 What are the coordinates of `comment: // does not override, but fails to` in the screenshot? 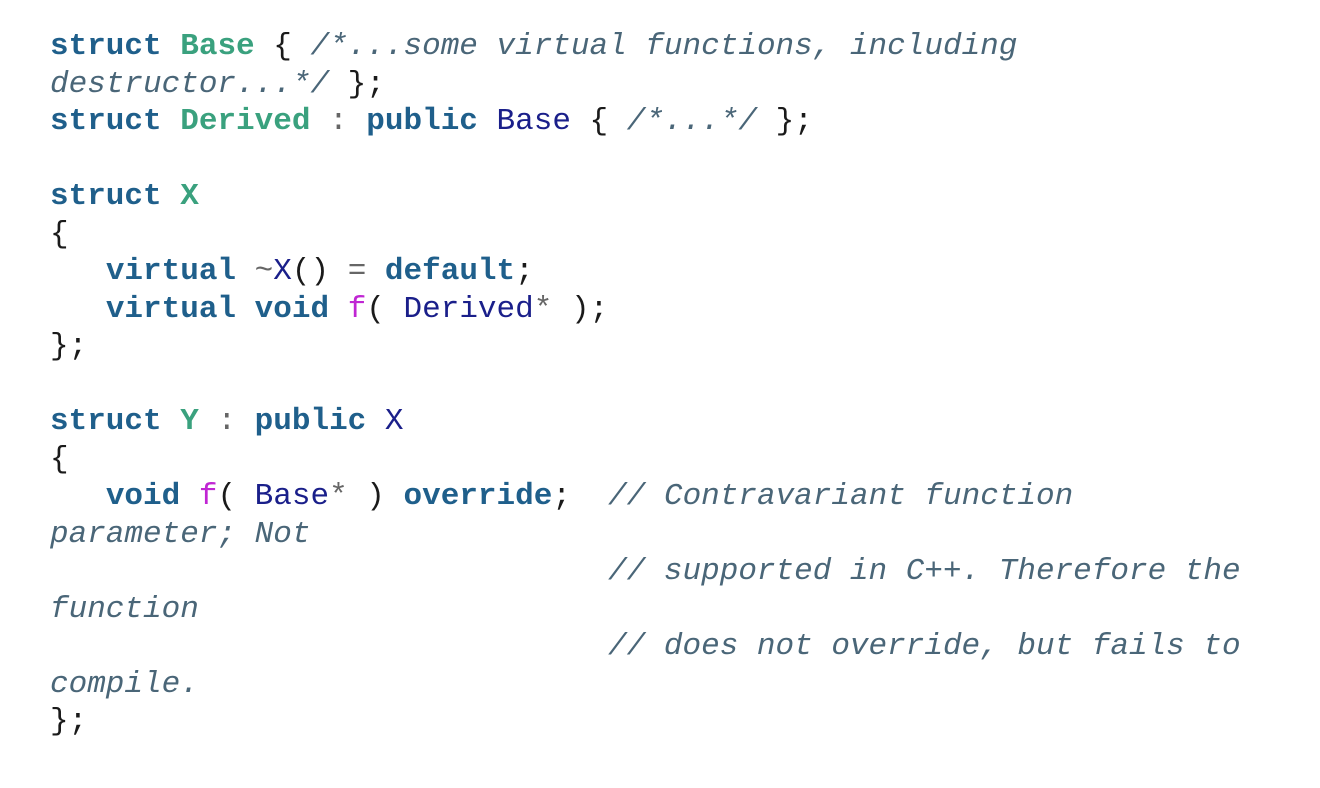 It's located at (924, 646).